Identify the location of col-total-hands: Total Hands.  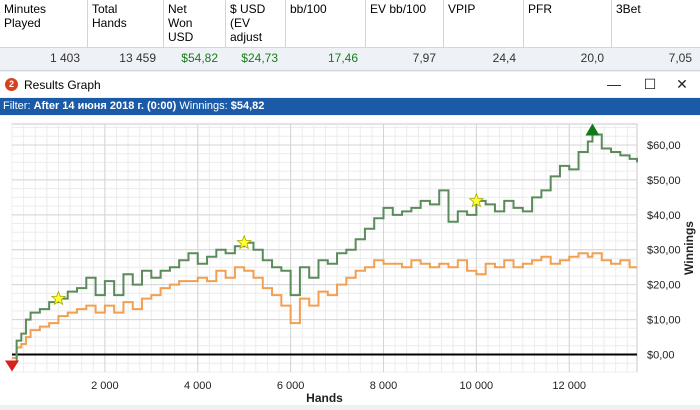
(126, 23).